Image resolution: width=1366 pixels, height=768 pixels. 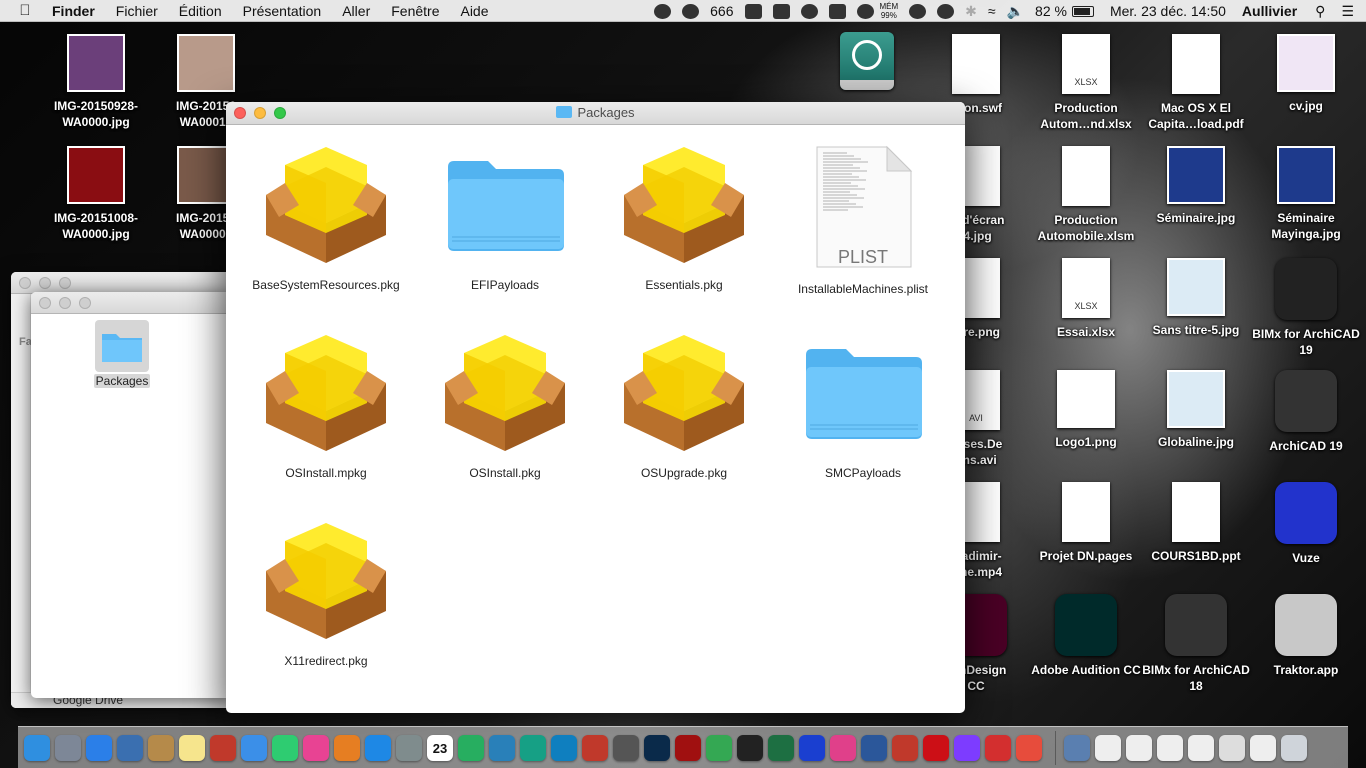 What do you see at coordinates (1269, 11) in the screenshot?
I see `user-menu: Aullivier` at bounding box center [1269, 11].